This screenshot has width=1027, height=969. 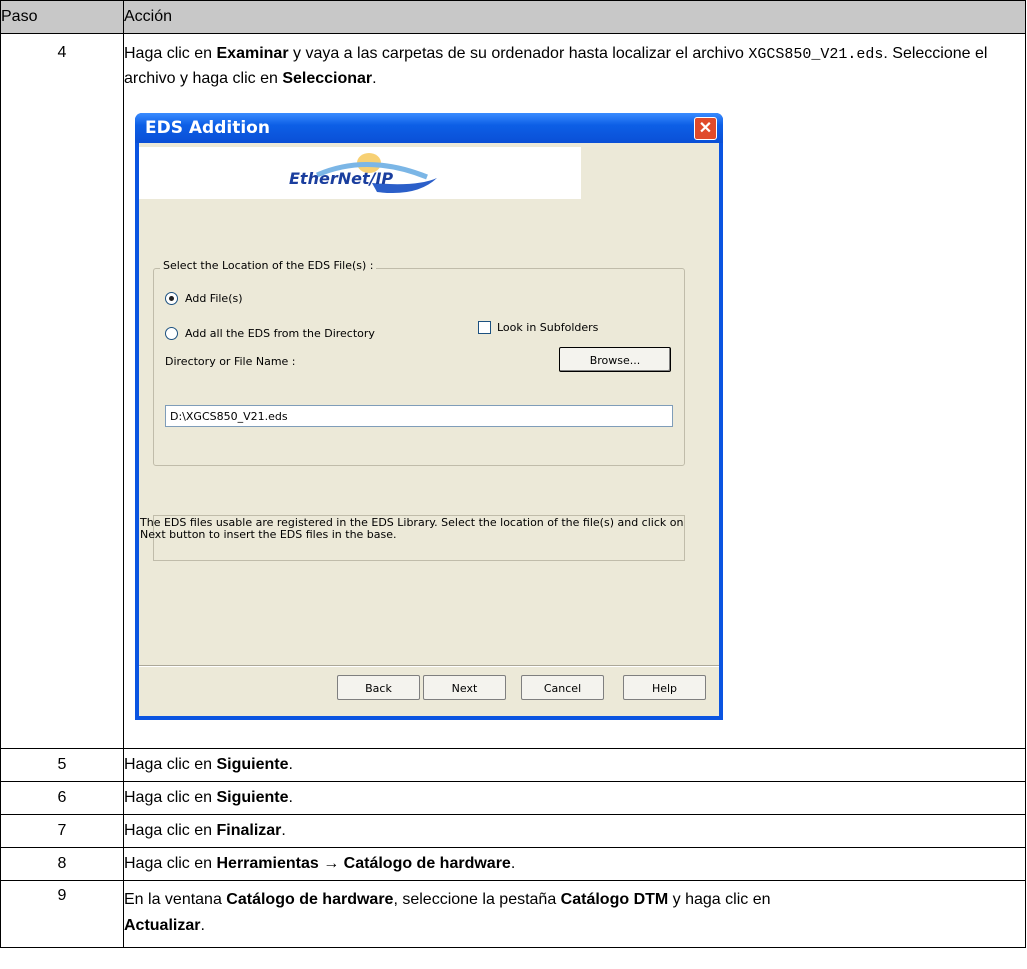 I want to click on header-paso: Paso, so click(x=62, y=17).